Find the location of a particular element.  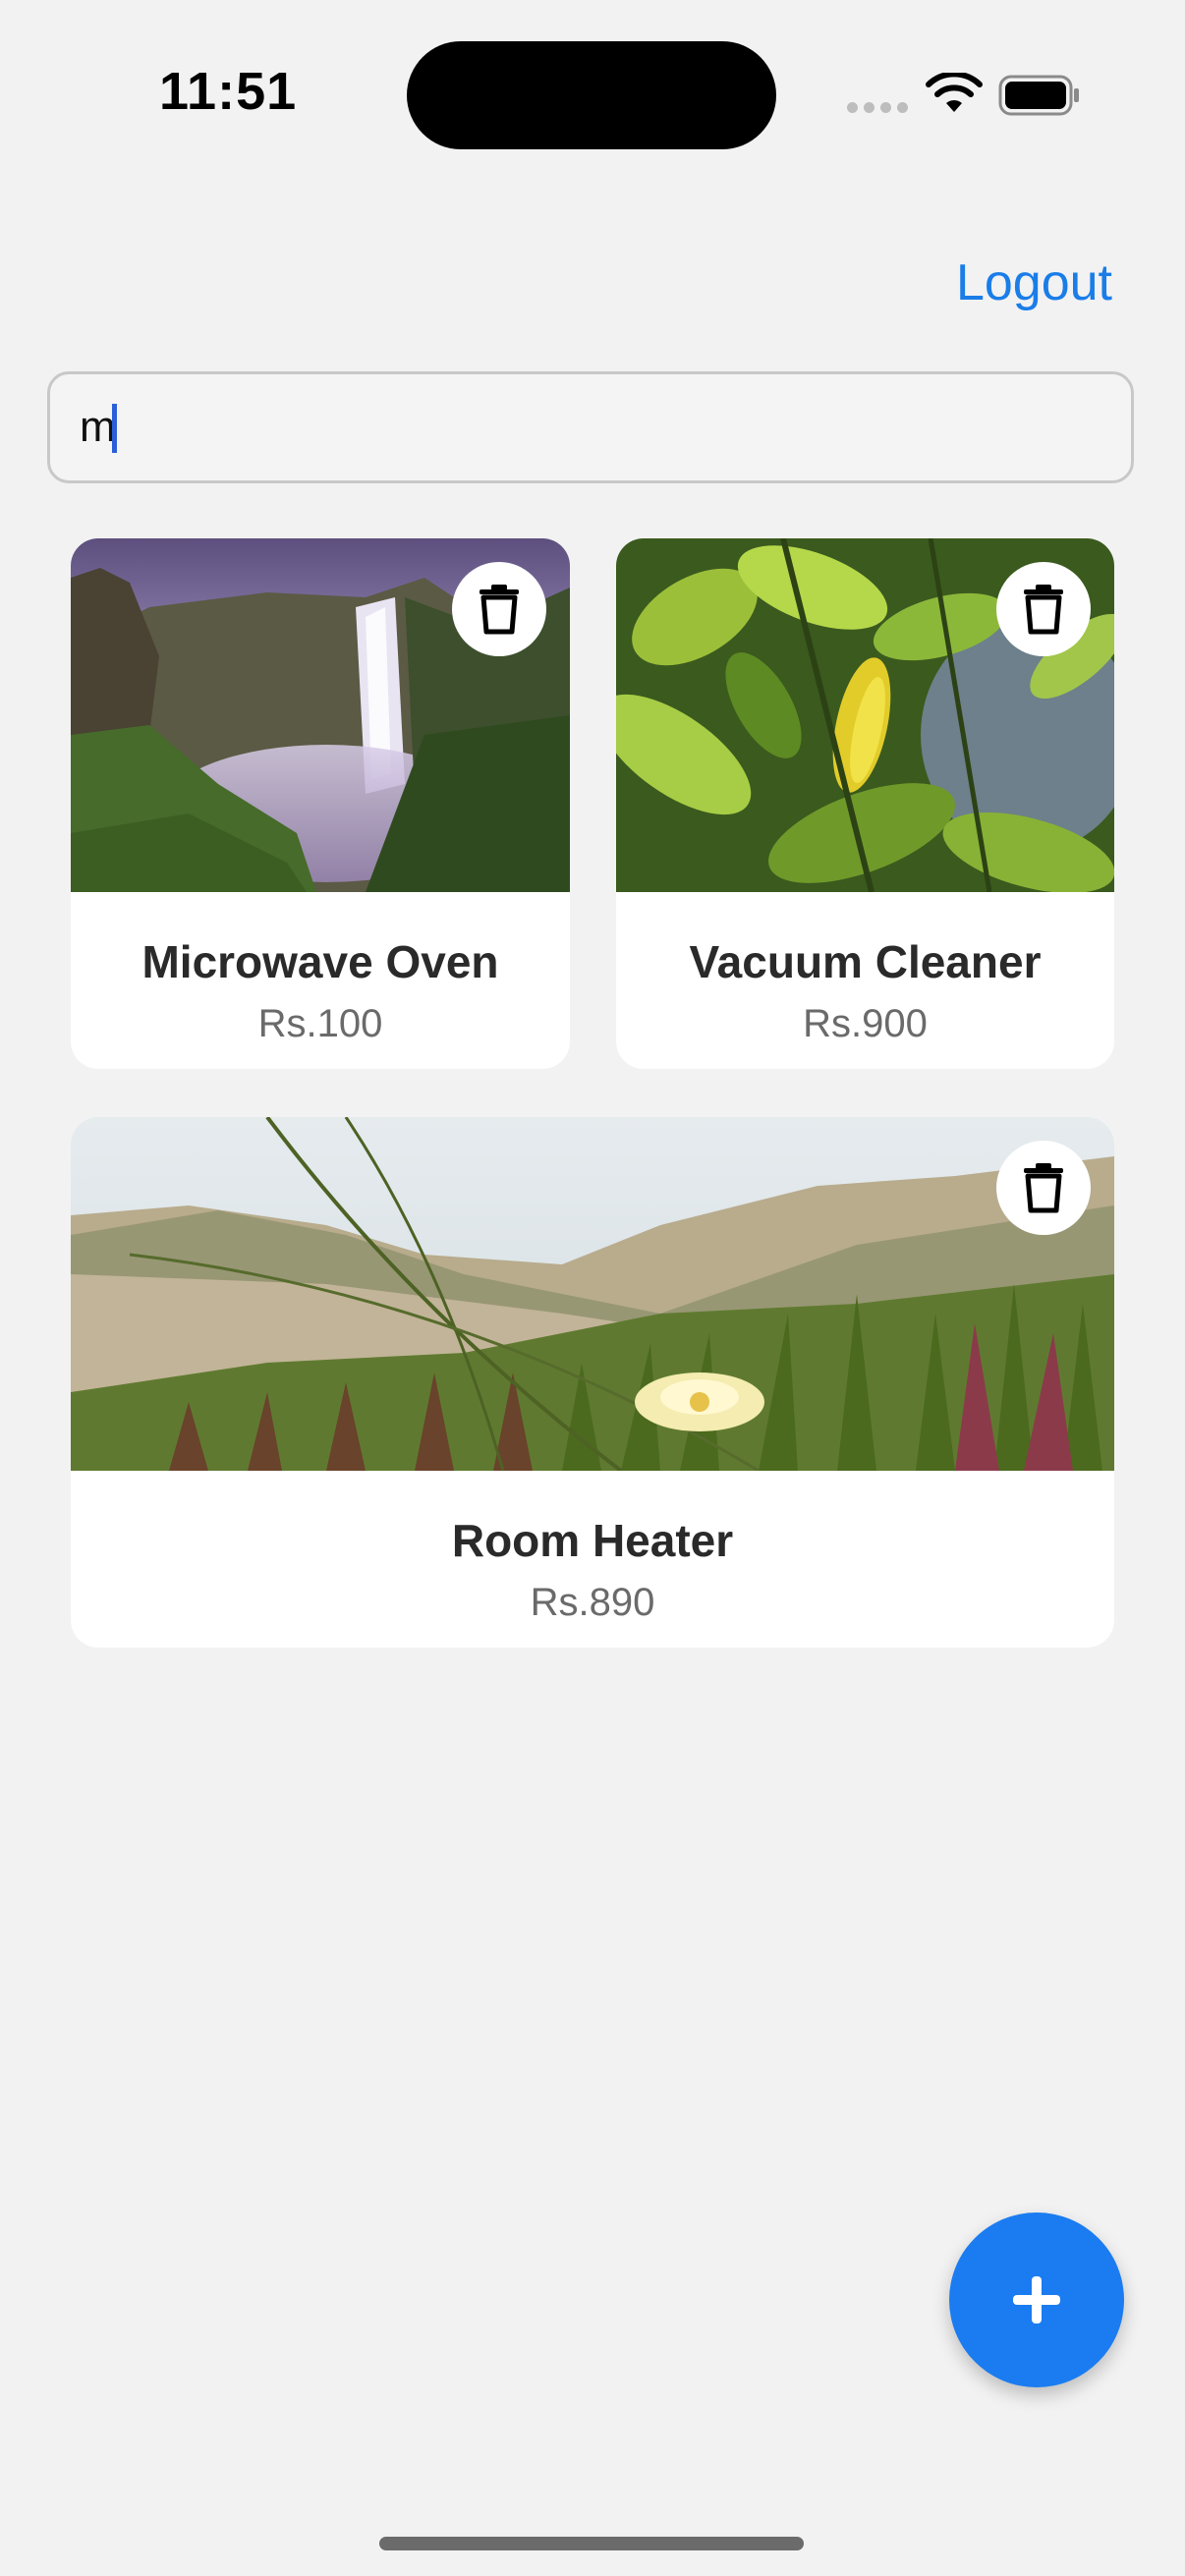

text-caret is located at coordinates (115, 428).